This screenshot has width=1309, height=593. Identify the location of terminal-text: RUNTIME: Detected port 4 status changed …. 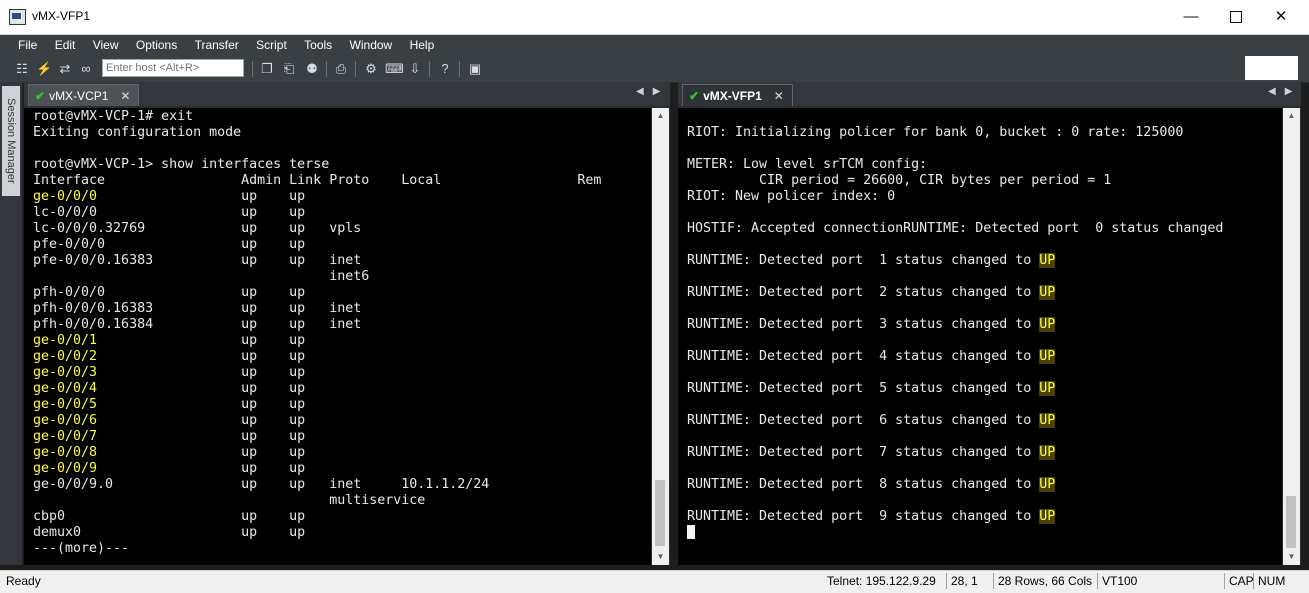
(863, 356).